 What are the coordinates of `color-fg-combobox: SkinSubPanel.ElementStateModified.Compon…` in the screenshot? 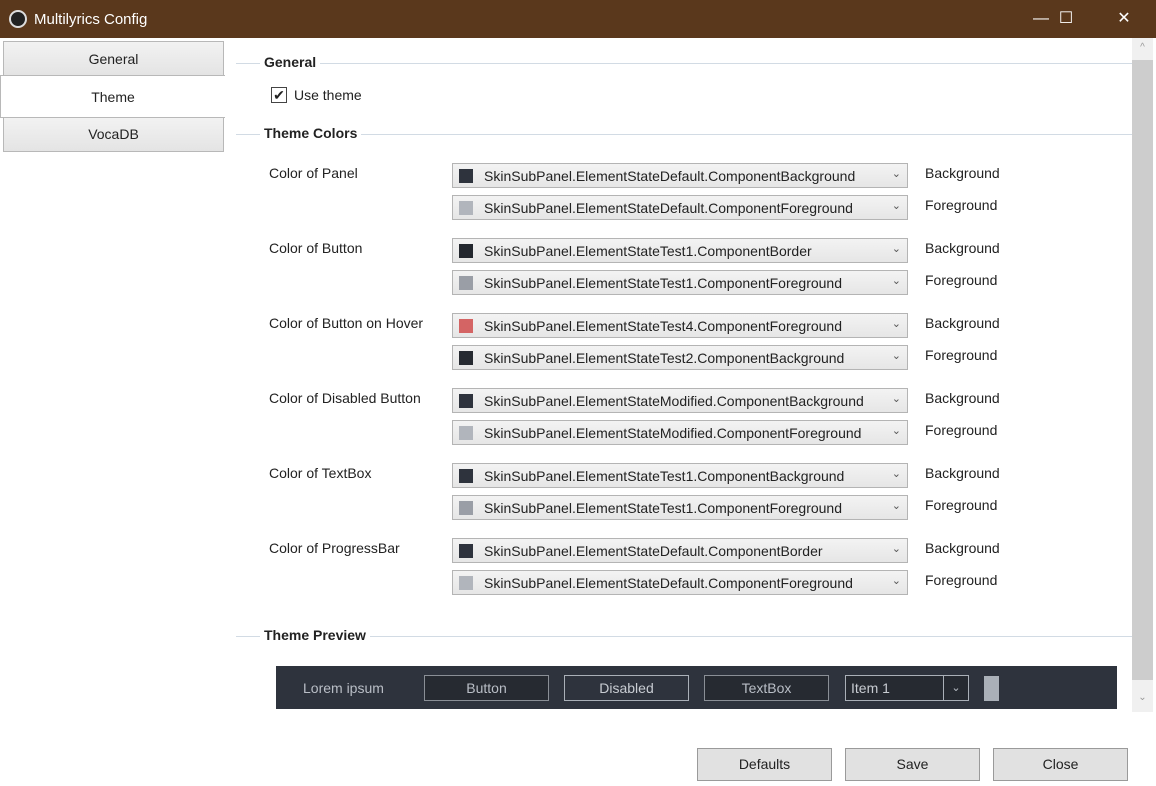 It's located at (680, 432).